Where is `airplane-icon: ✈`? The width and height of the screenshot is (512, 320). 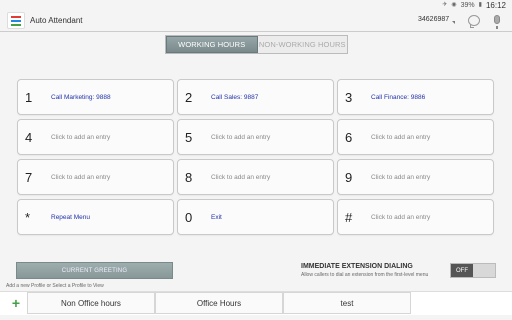
airplane-icon: ✈ is located at coordinates (445, 5).